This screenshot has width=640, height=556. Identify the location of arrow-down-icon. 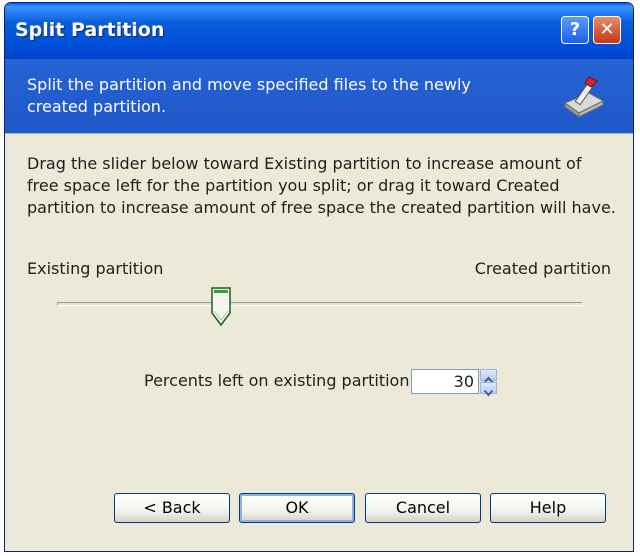
(488, 393).